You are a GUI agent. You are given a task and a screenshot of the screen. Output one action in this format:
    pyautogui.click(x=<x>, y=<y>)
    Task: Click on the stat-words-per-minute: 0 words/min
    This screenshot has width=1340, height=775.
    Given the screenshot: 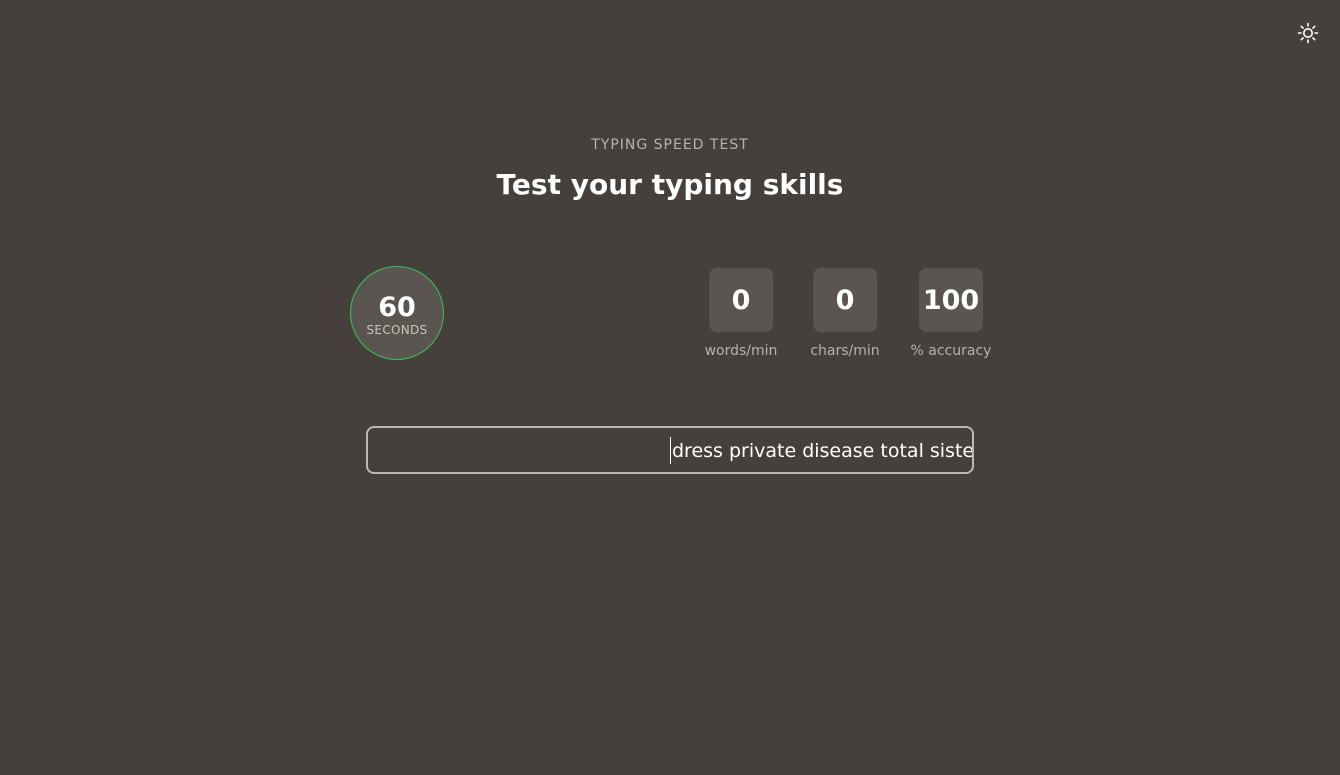 What is the action you would take?
    pyautogui.click(x=741, y=313)
    